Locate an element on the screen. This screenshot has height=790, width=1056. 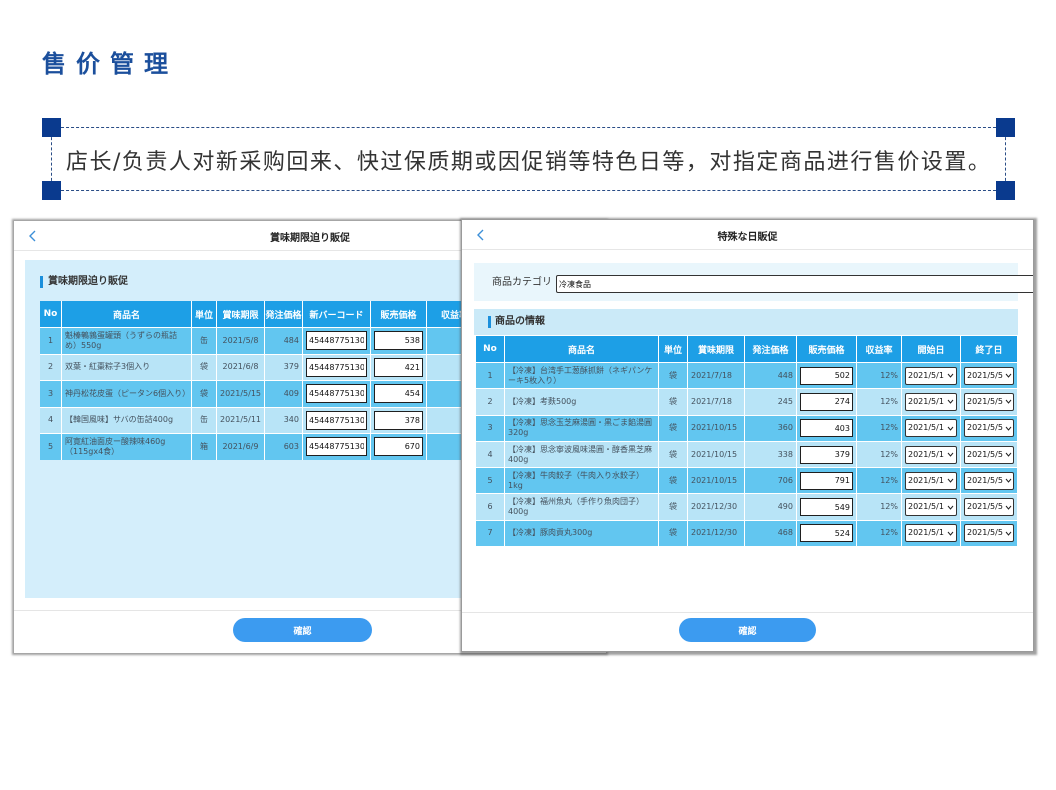
corner-marker-bottom-right is located at coordinates (1005, 190).